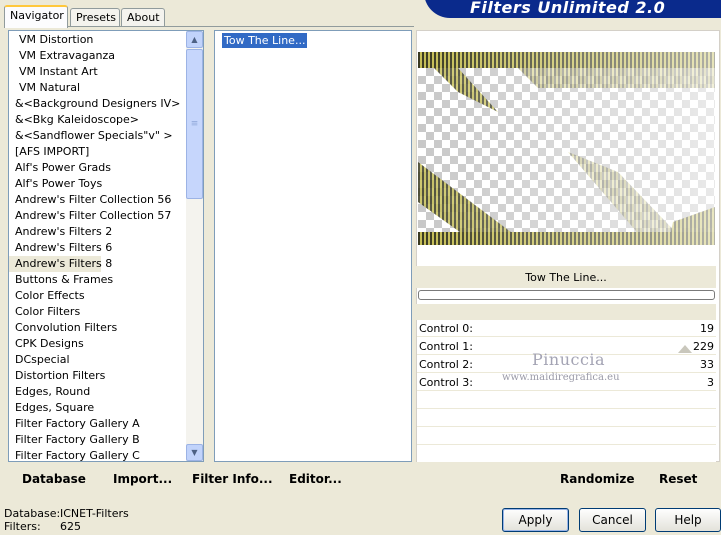 The image size is (721, 535). I want to click on tab-presets: Presets, so click(95, 17).